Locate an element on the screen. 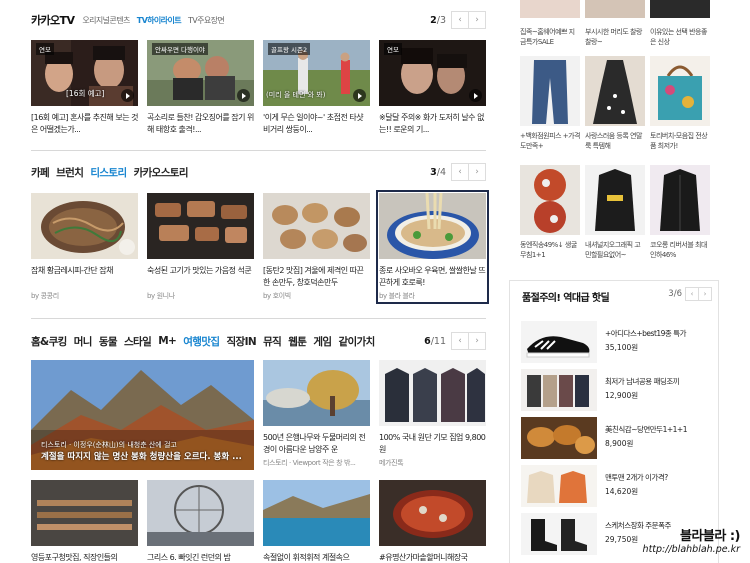 The width and height of the screenshot is (750, 563). product-text: 동엔직송49%↓ 생굴무침1+1 is located at coordinates (550, 250).